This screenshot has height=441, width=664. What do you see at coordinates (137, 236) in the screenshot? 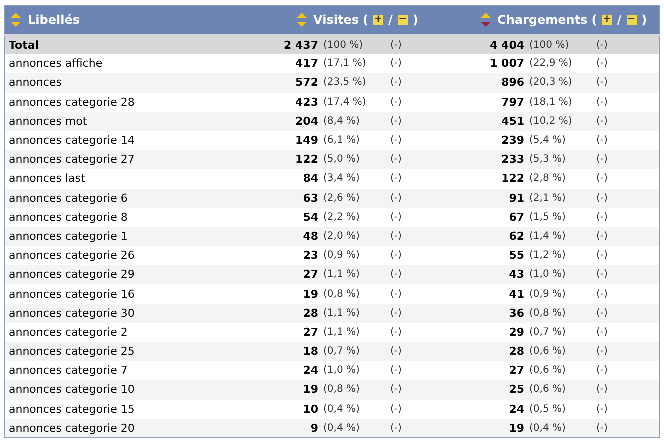
I see `row-label: annonces categorie 1` at bounding box center [137, 236].